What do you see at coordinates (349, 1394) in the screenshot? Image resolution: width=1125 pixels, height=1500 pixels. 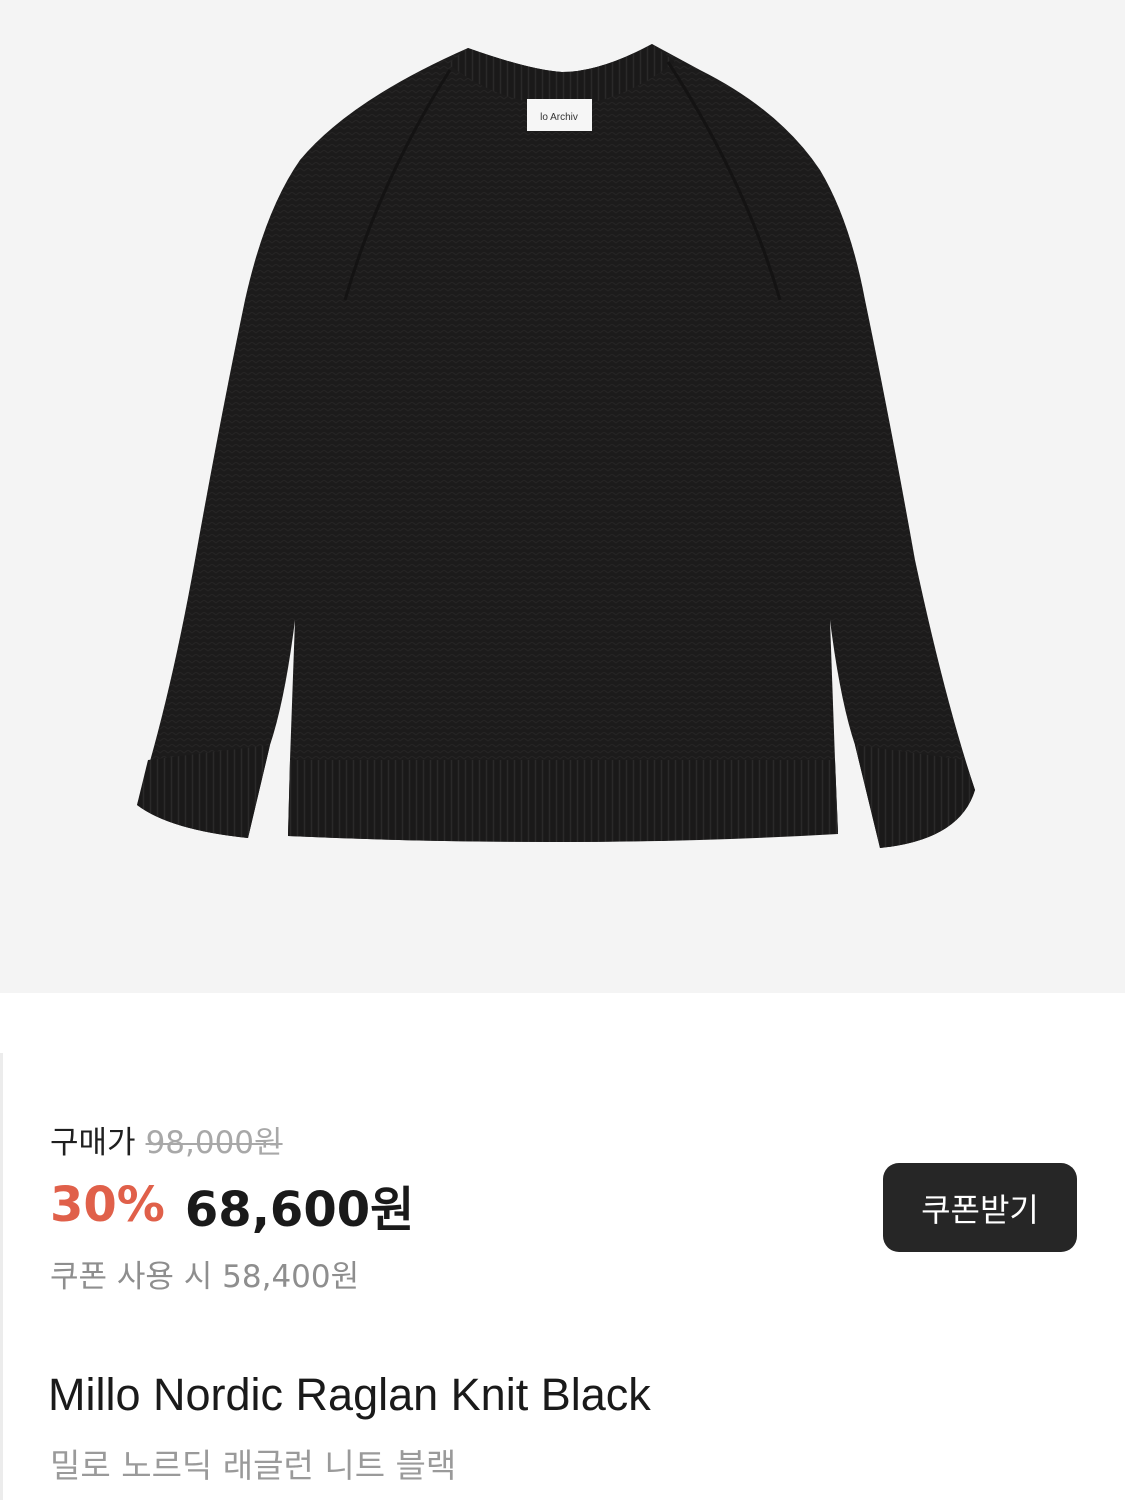 I see `product-name: Millo Nordic Raglan Knit Black` at bounding box center [349, 1394].